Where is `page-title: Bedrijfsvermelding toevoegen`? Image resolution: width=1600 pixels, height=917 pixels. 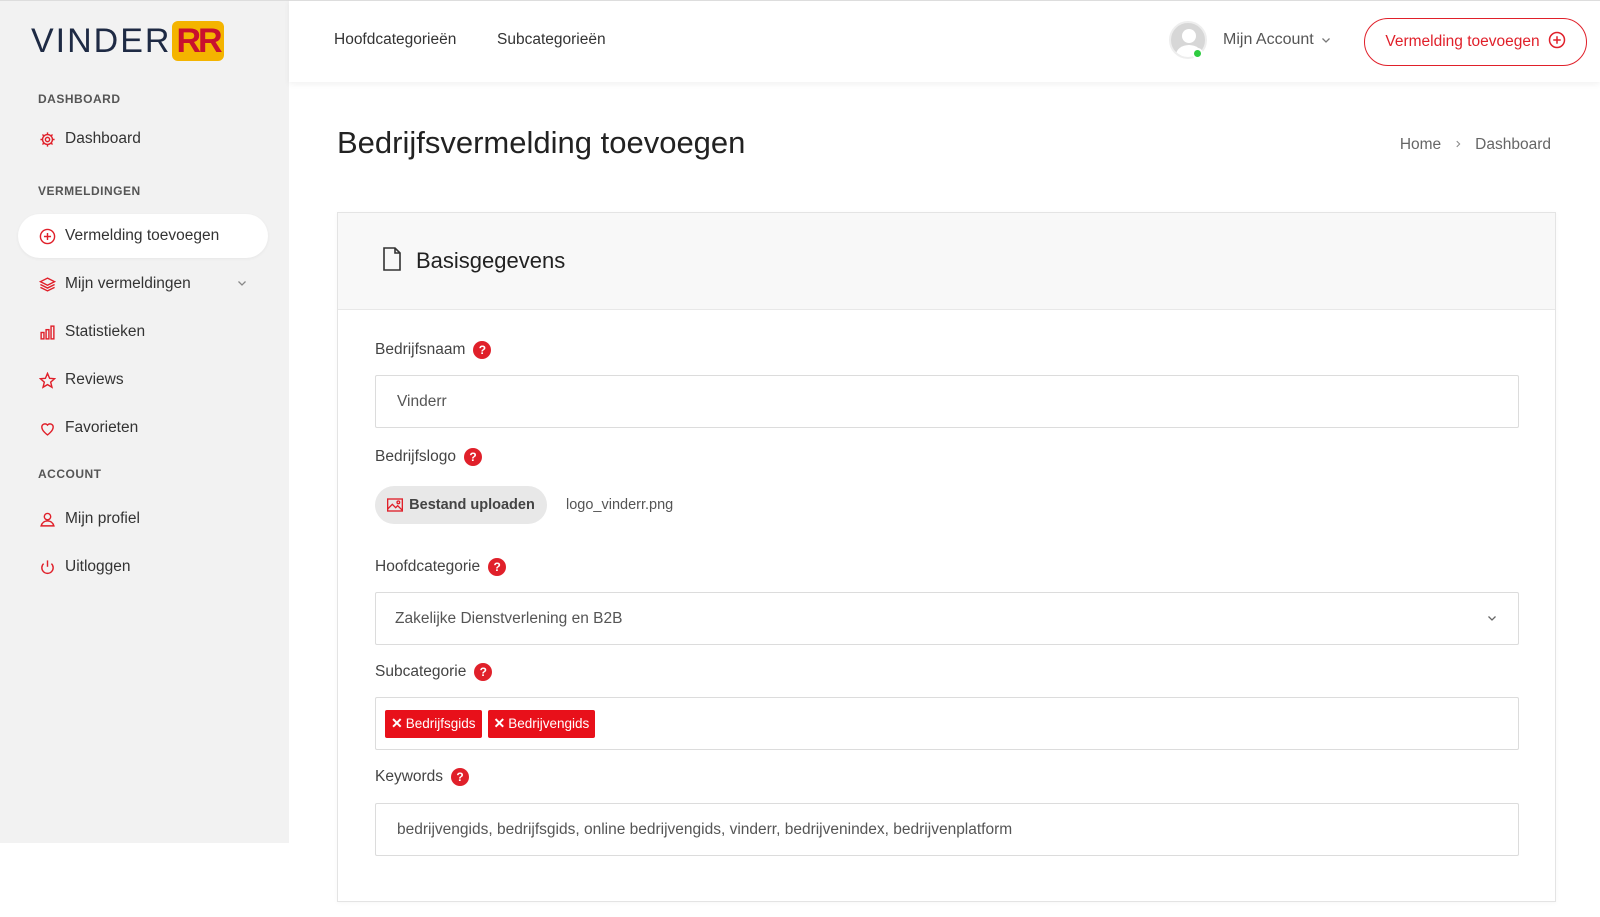 page-title: Bedrijfsvermelding toevoegen is located at coordinates (541, 142).